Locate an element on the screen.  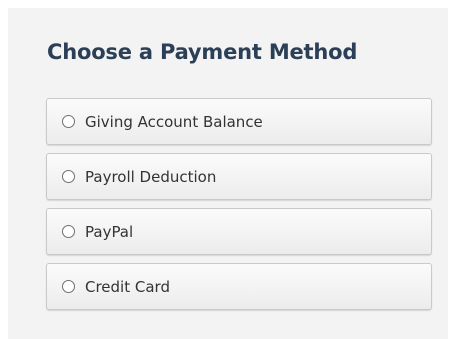
payment-option-giving-account-balance: Giving Account Balance is located at coordinates (239, 121).